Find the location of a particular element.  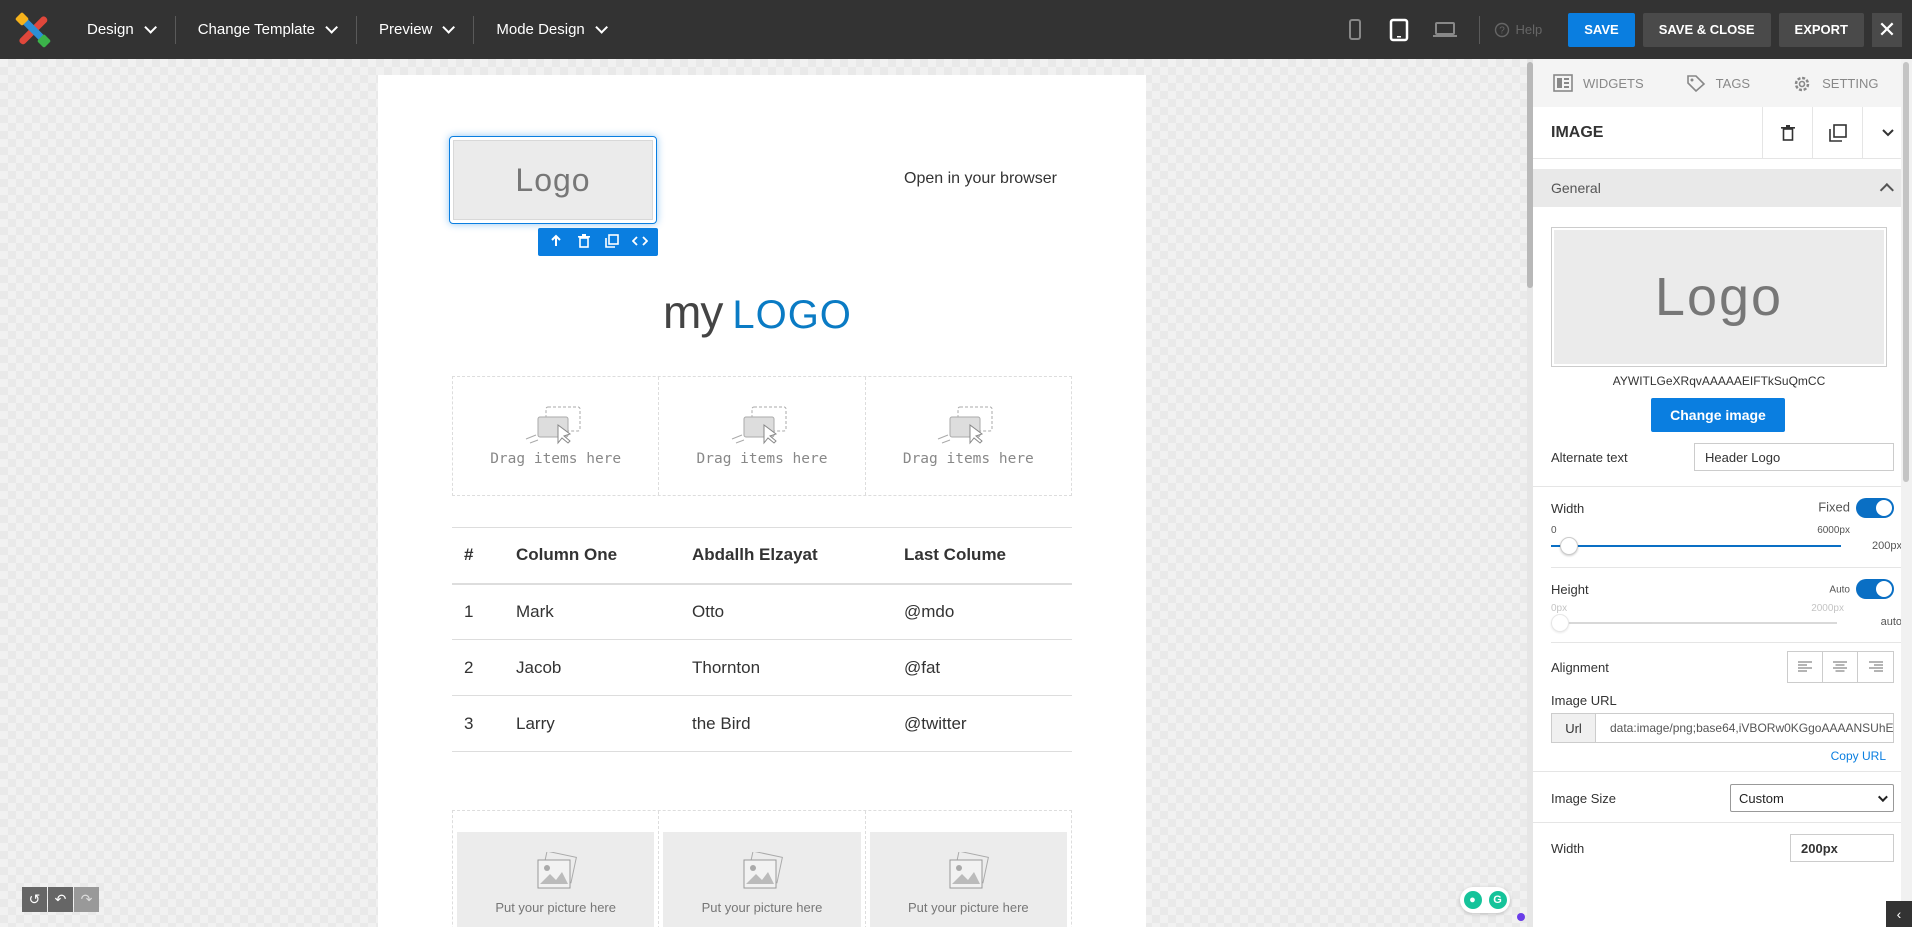

selected-logo-block: Logo is located at coordinates (553, 180).